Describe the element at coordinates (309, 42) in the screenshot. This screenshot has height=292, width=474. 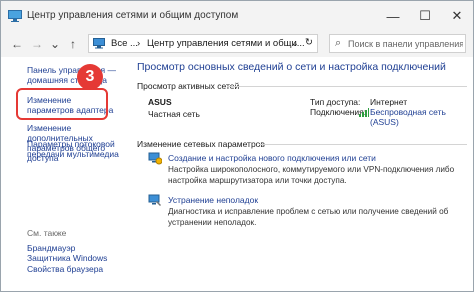
I see `refresh-button: ↻` at that location.